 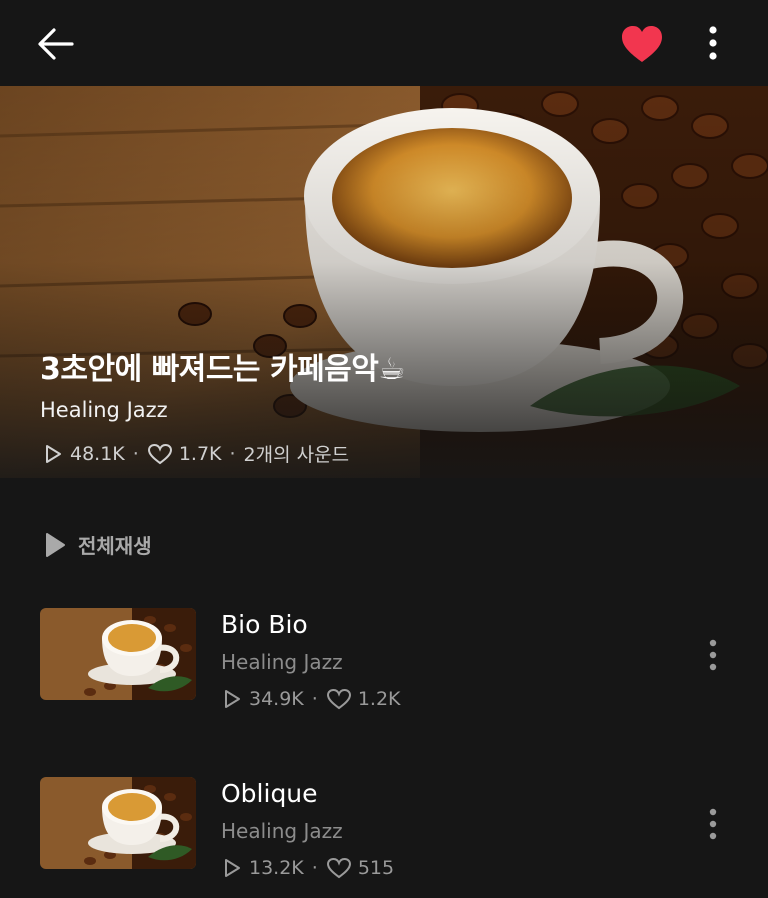 What do you see at coordinates (269, 793) in the screenshot?
I see `track-title: Oblique` at bounding box center [269, 793].